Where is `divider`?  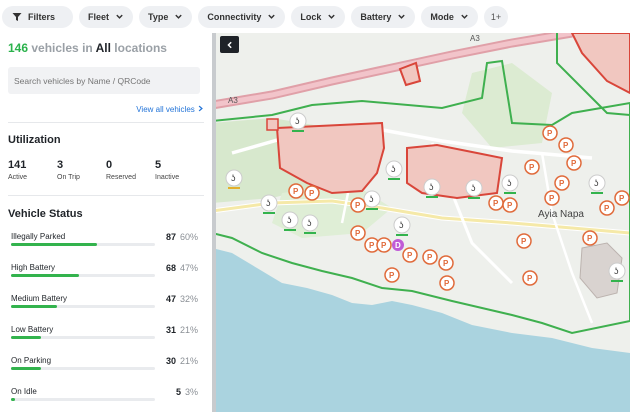
divider is located at coordinates (106, 122).